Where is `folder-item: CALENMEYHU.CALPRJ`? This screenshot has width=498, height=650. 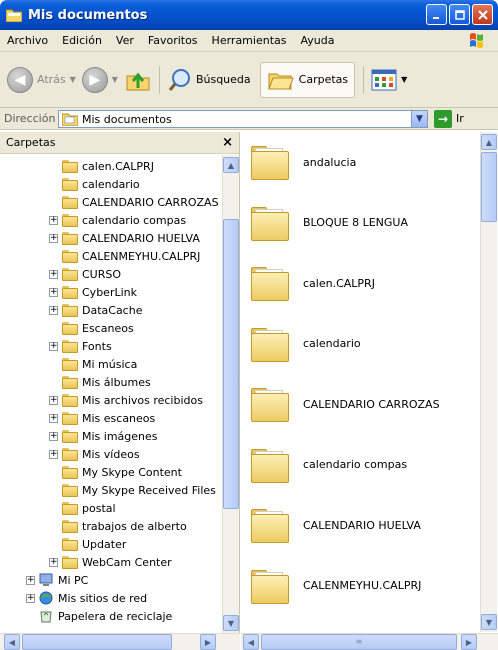
folder-item: CALENMEYHU.CALPRJ is located at coordinates (336, 586).